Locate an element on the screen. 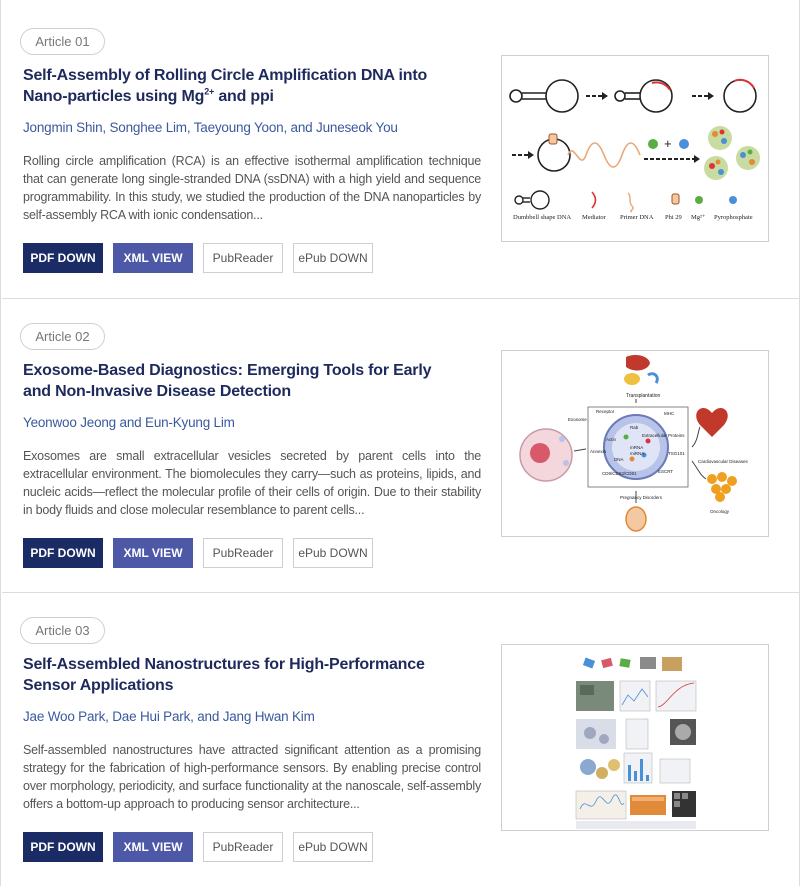 The width and height of the screenshot is (800, 886). legend-mediator: Mediator is located at coordinates (594, 217).